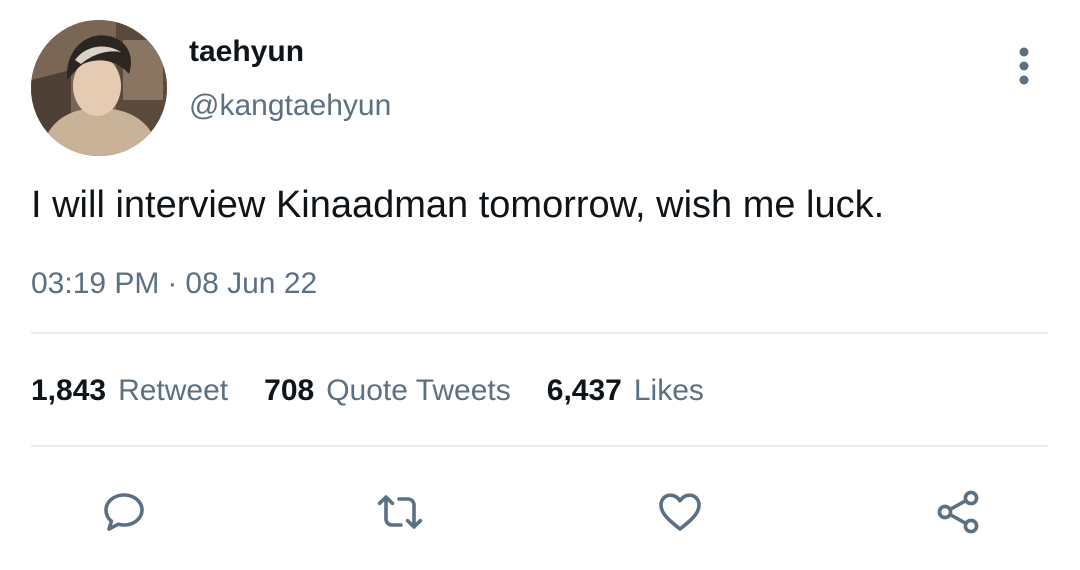 The image size is (1080, 570). I want to click on avatar, so click(99, 88).